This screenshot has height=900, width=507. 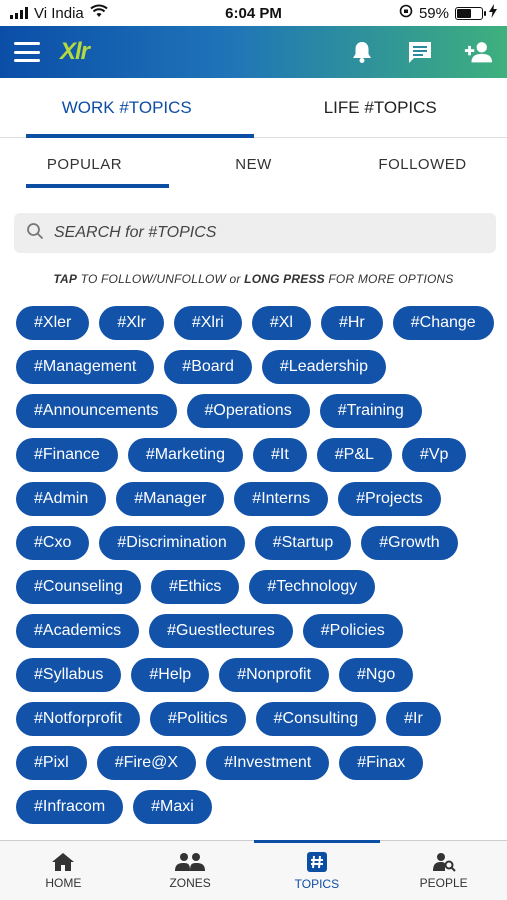 I want to click on orientation-lock-icon, so click(x=406, y=13).